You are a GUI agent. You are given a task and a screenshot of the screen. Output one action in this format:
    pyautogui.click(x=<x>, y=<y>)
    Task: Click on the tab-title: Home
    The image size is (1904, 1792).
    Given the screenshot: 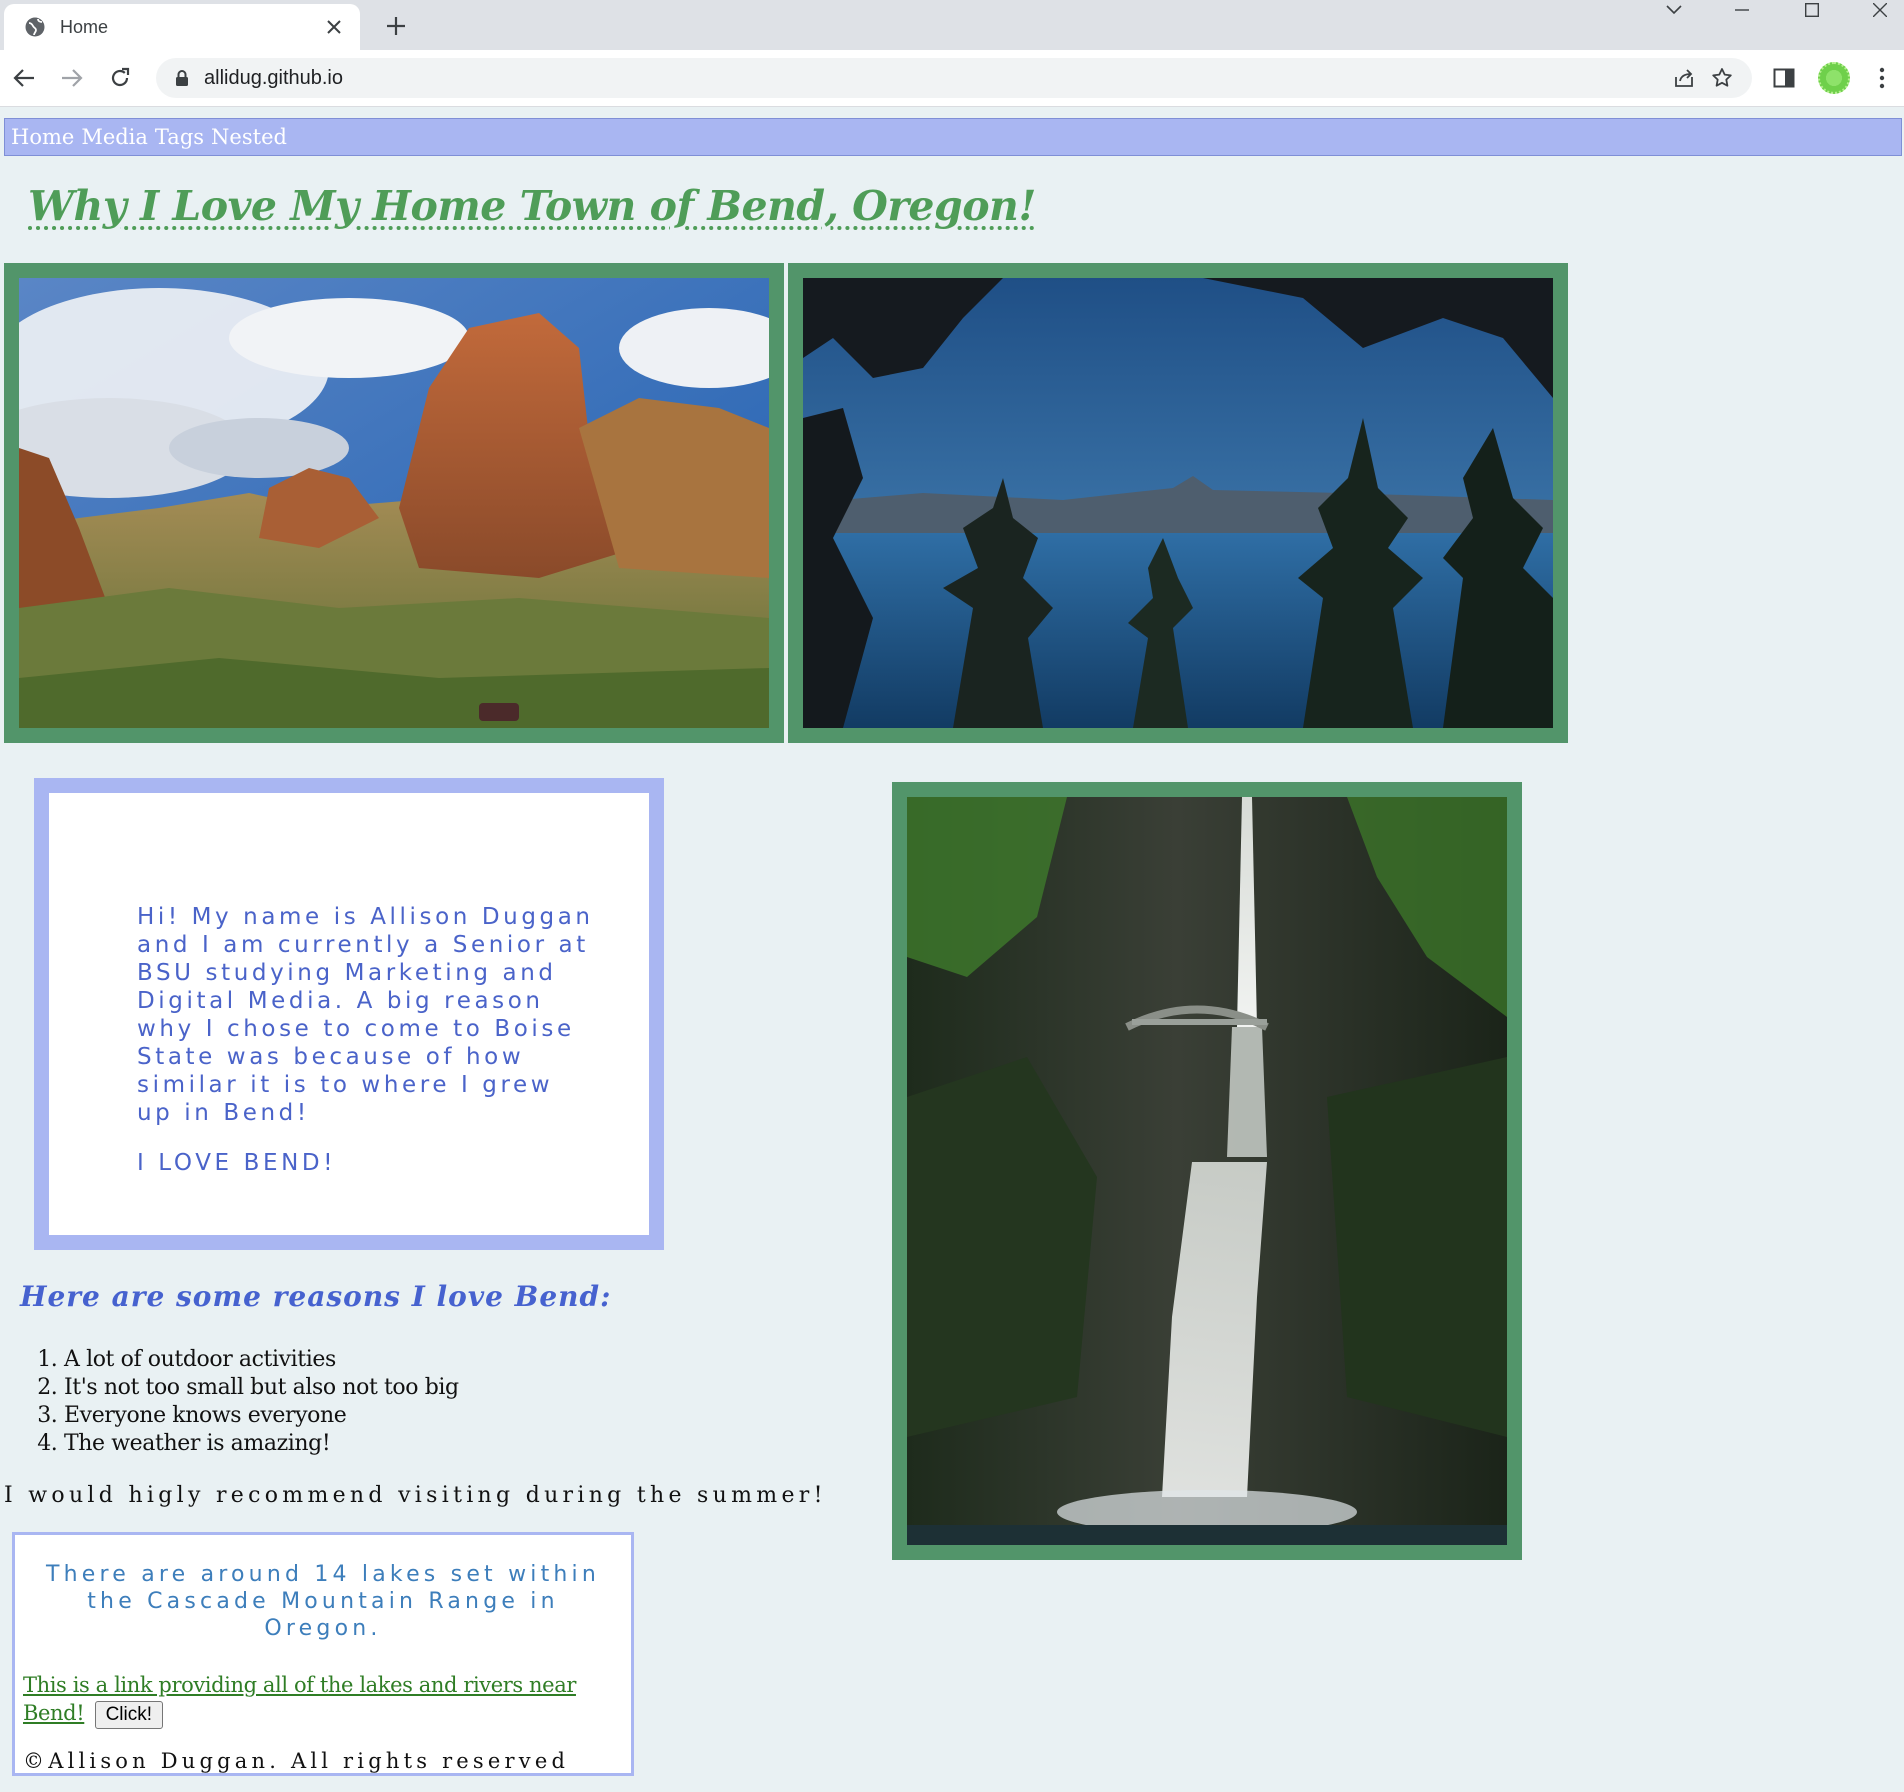 What is the action you would take?
    pyautogui.click(x=84, y=26)
    